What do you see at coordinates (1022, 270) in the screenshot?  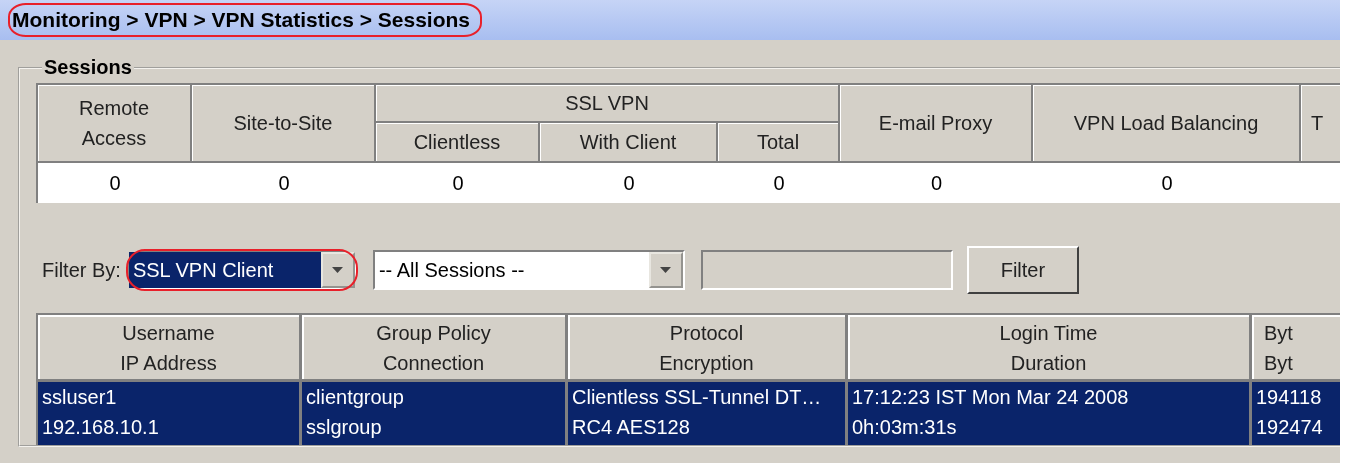 I see `filter-button: Filter` at bounding box center [1022, 270].